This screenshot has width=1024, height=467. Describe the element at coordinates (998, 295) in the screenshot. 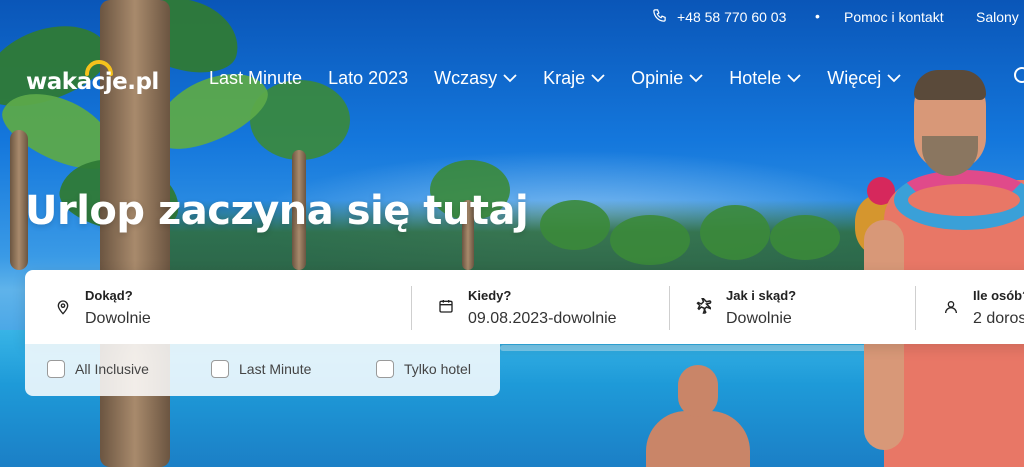

I see `field-label: Ile osób?` at that location.